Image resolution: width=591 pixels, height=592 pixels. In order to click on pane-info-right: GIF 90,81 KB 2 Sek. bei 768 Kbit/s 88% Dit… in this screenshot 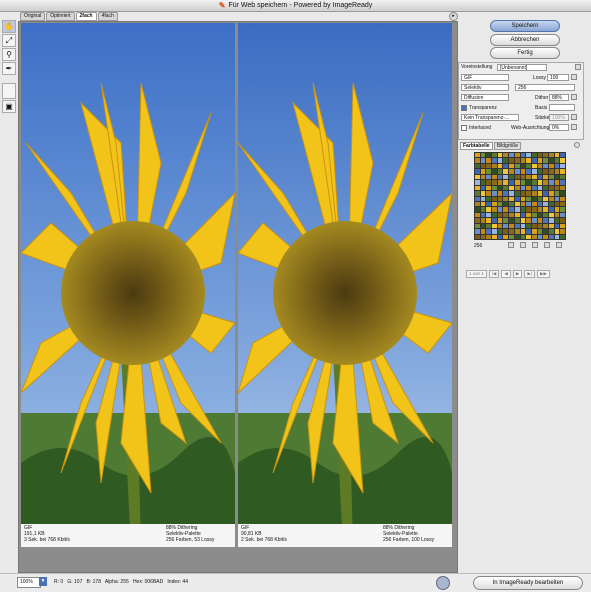, I will do `click(345, 535)`.